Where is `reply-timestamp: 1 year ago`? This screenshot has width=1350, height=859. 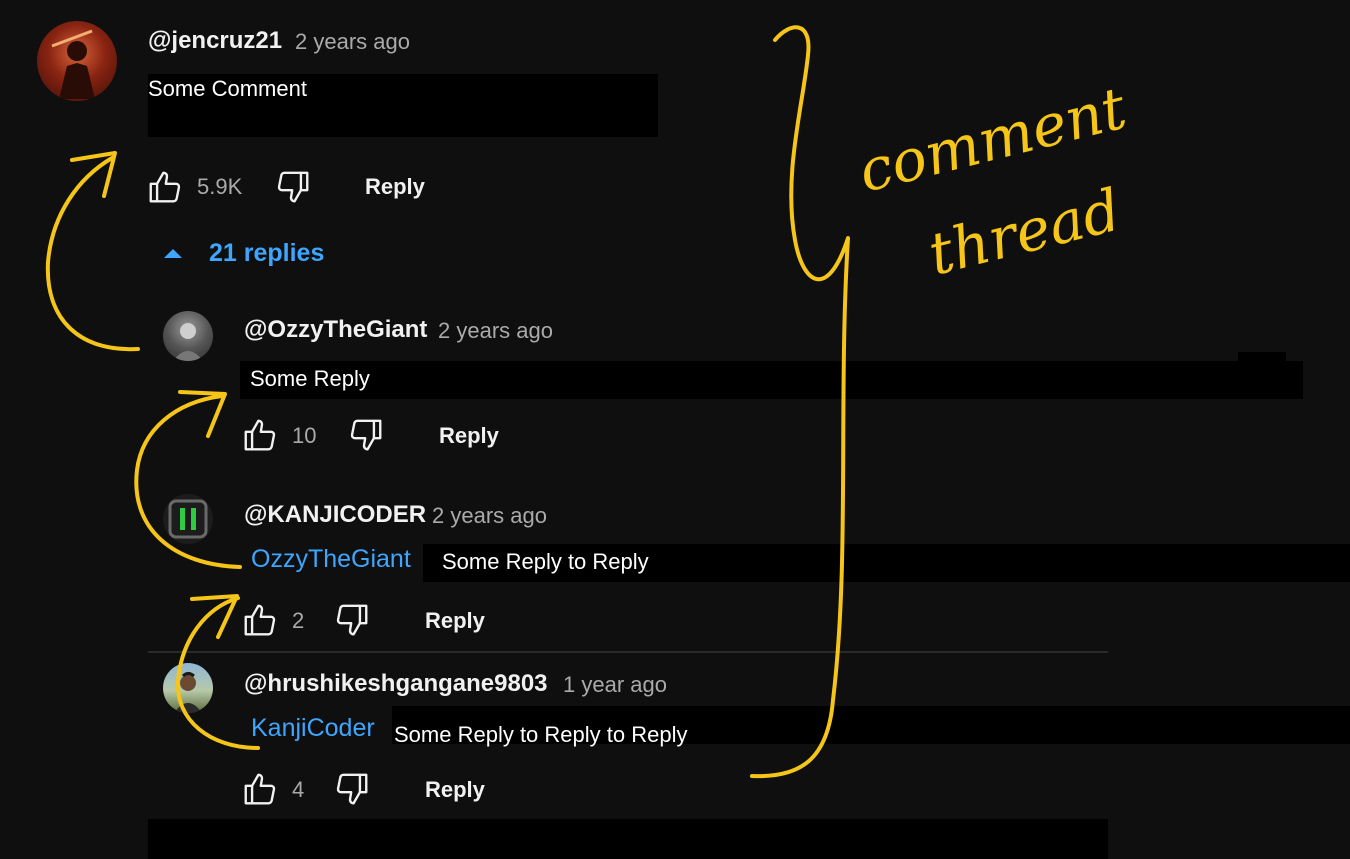
reply-timestamp: 1 year ago is located at coordinates (615, 685).